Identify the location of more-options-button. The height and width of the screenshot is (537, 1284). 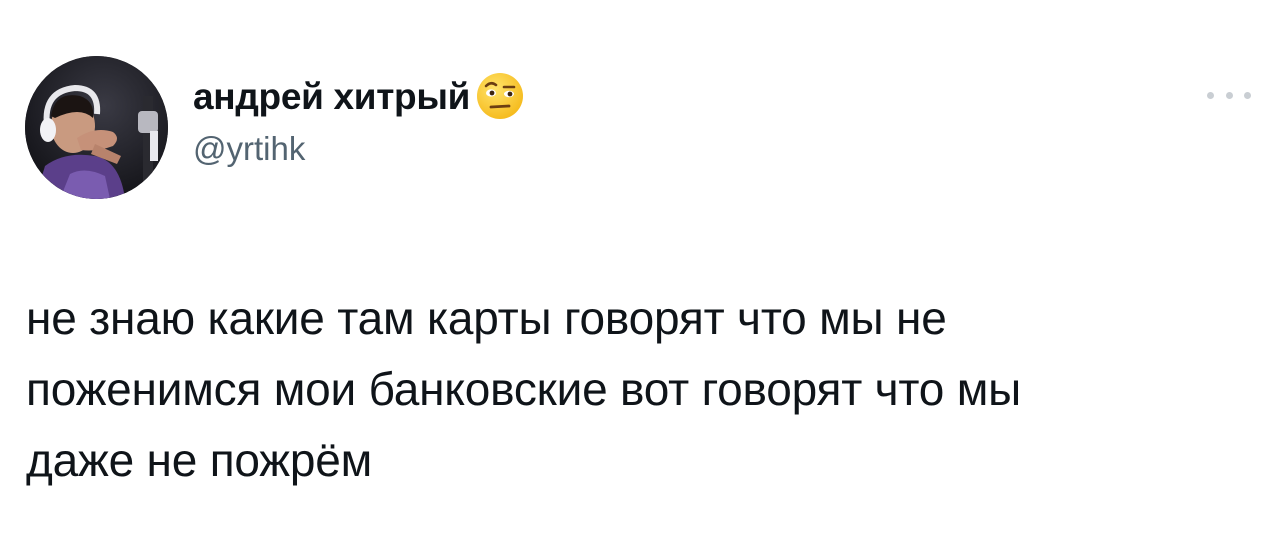
(1229, 95).